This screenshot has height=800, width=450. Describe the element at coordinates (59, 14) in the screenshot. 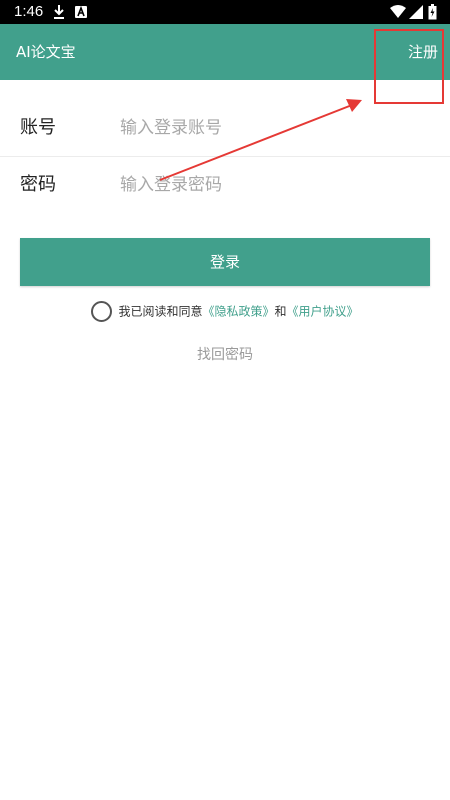

I see `download-icon` at that location.